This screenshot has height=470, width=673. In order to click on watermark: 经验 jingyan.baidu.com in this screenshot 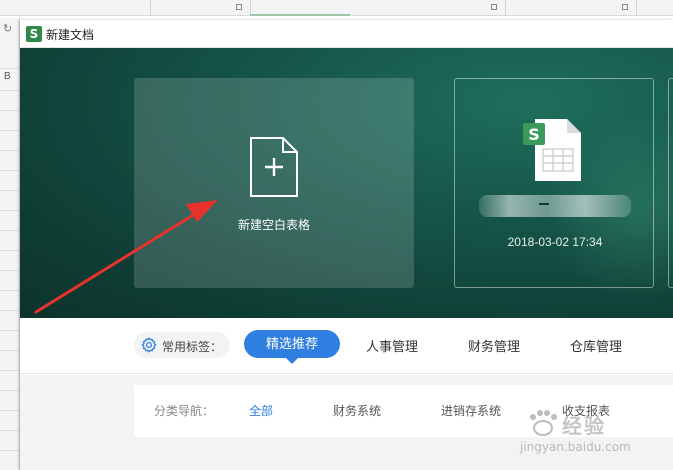, I will do `click(591, 437)`.